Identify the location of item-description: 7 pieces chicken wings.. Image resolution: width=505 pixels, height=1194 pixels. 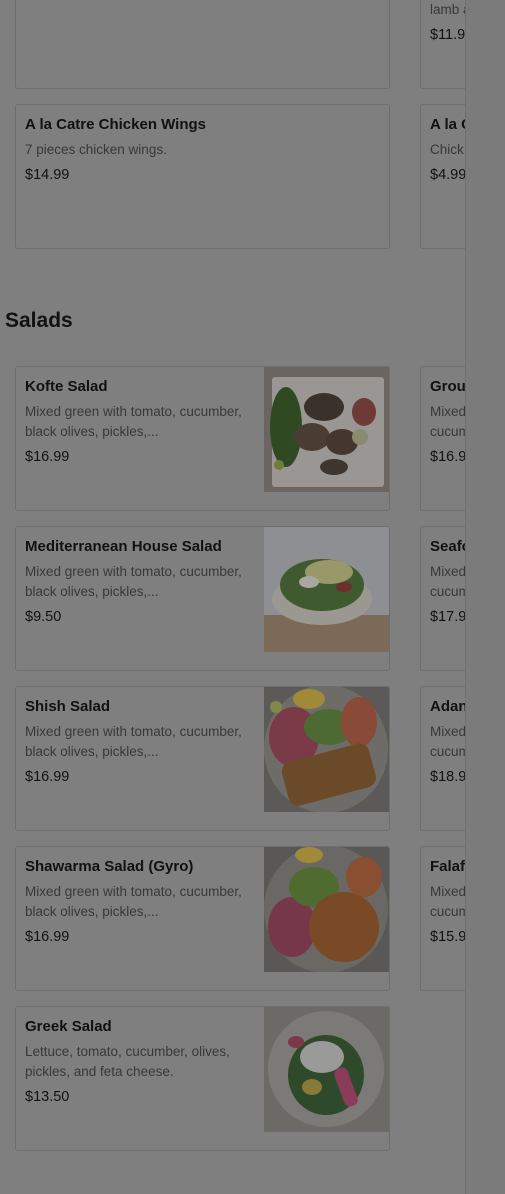
(96, 149).